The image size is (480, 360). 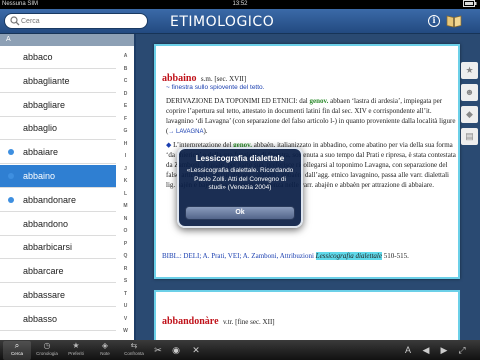 I want to click on index-letter: E, so click(x=125, y=106).